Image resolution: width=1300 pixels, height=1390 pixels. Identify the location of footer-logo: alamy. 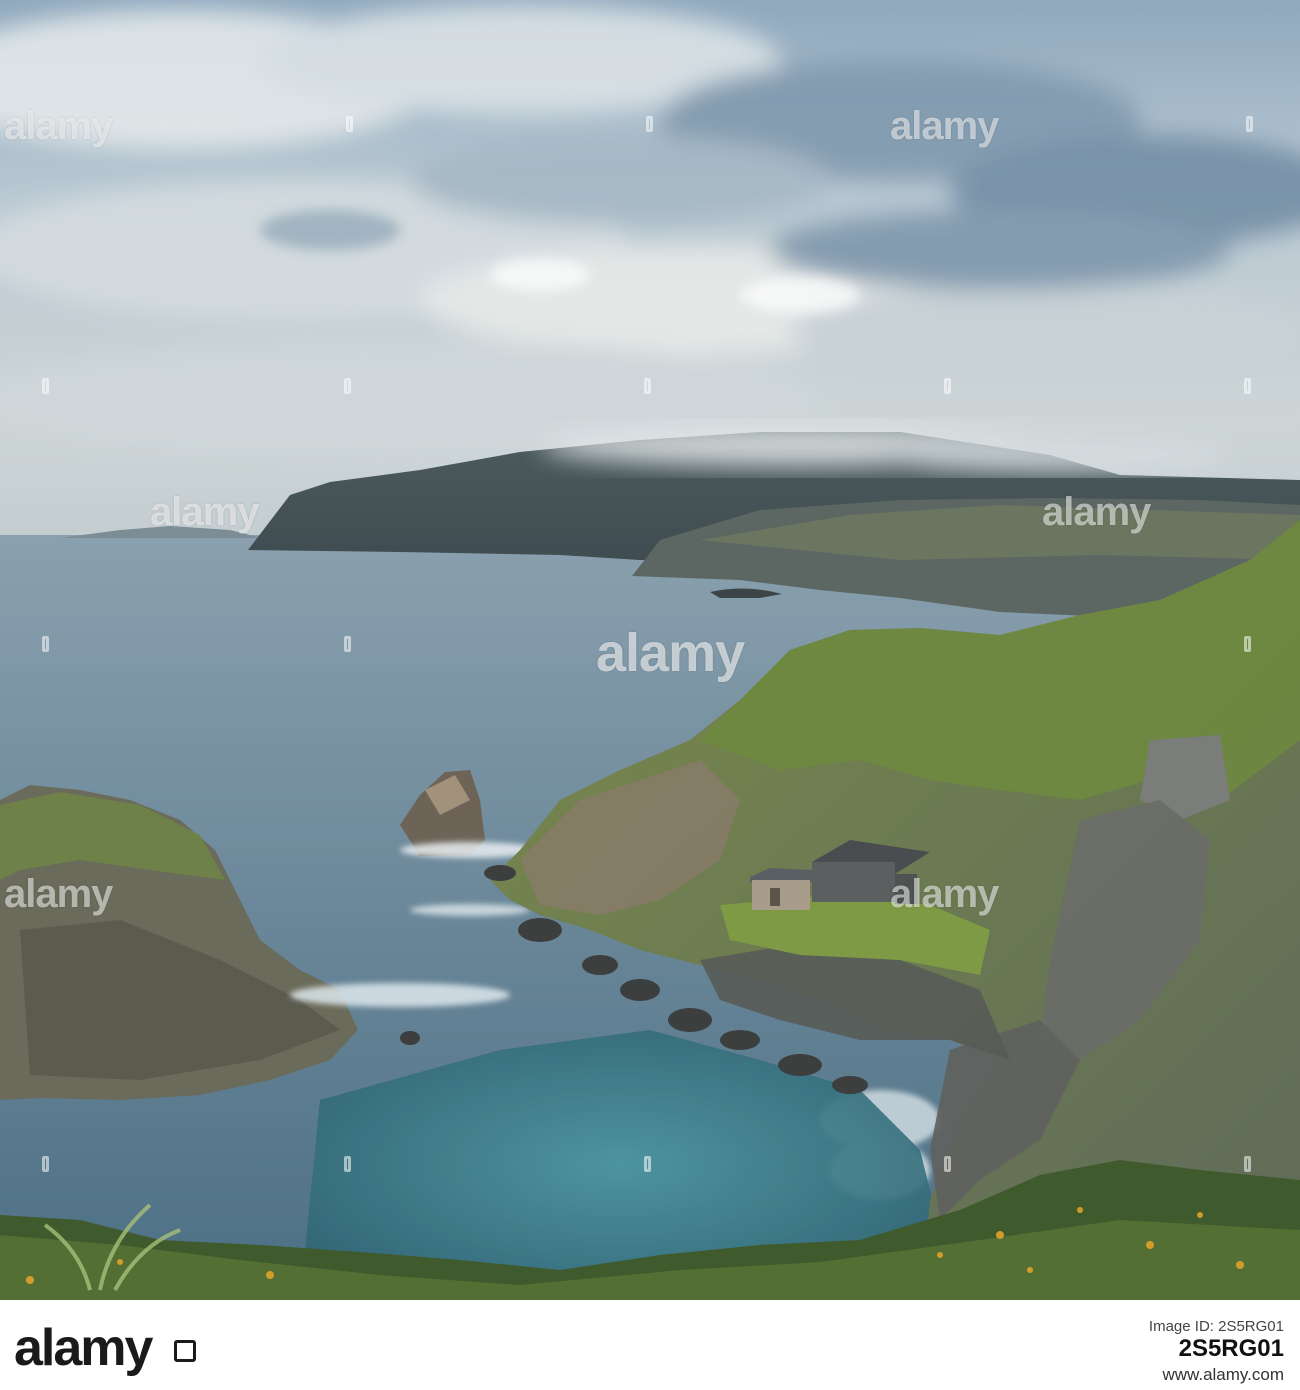
(83, 1348).